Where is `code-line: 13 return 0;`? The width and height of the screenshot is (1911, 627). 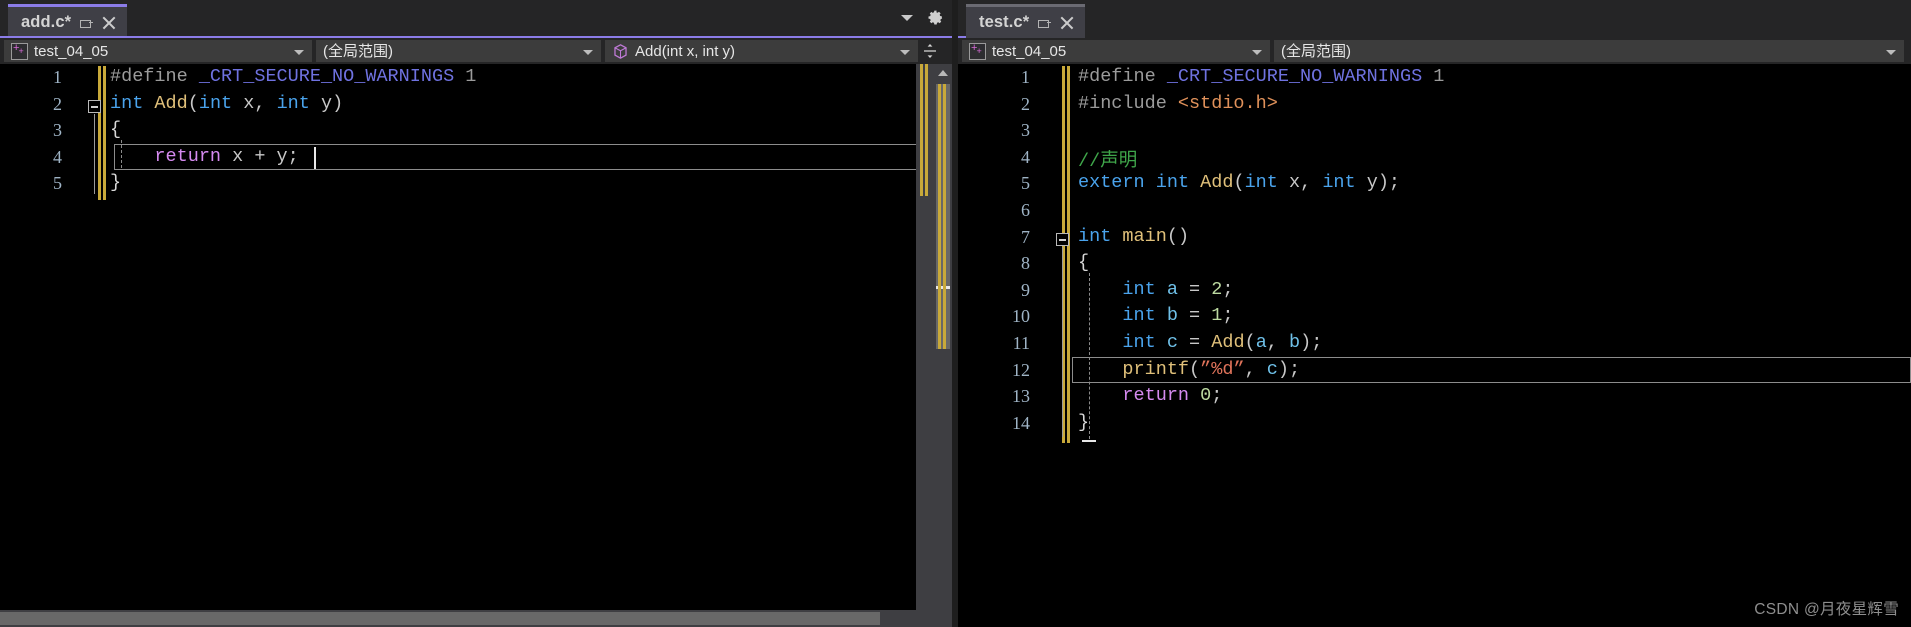
code-line: 13 return 0; is located at coordinates (1434, 396).